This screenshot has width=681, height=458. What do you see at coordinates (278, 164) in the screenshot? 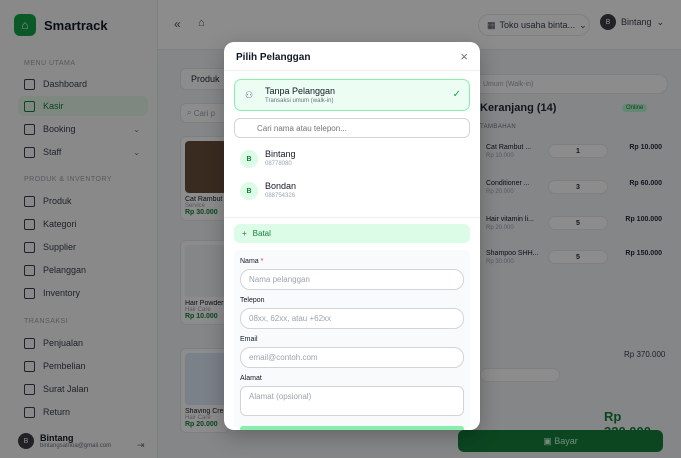
I see `customer-phone: 08778080` at bounding box center [278, 164].